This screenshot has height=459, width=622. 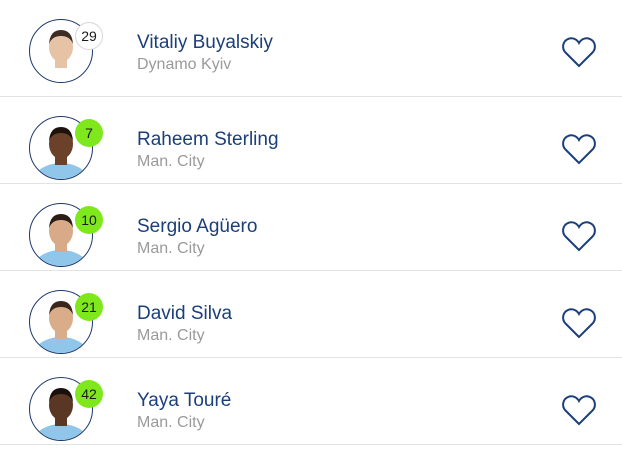 What do you see at coordinates (89, 133) in the screenshot?
I see `number-badge: 7` at bounding box center [89, 133].